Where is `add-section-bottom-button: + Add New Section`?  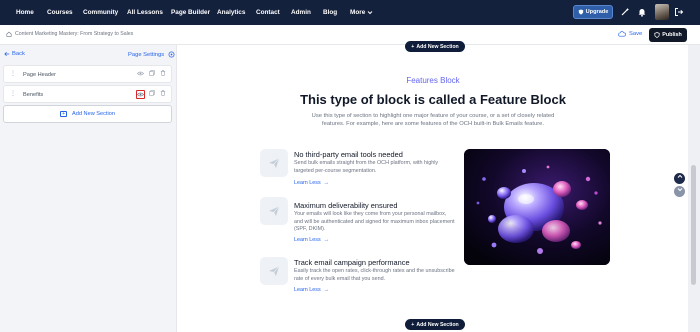 add-section-bottom-button: + Add New Section is located at coordinates (435, 324).